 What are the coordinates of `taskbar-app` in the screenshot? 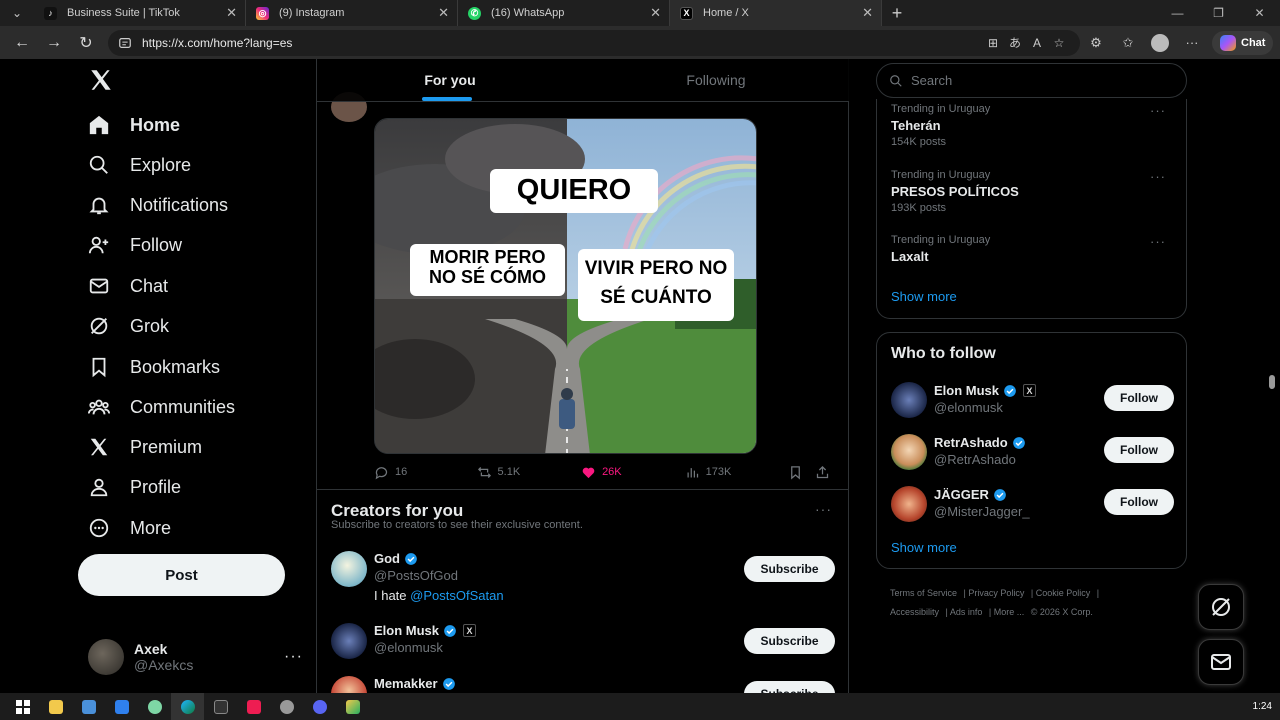 It's located at (352, 706).